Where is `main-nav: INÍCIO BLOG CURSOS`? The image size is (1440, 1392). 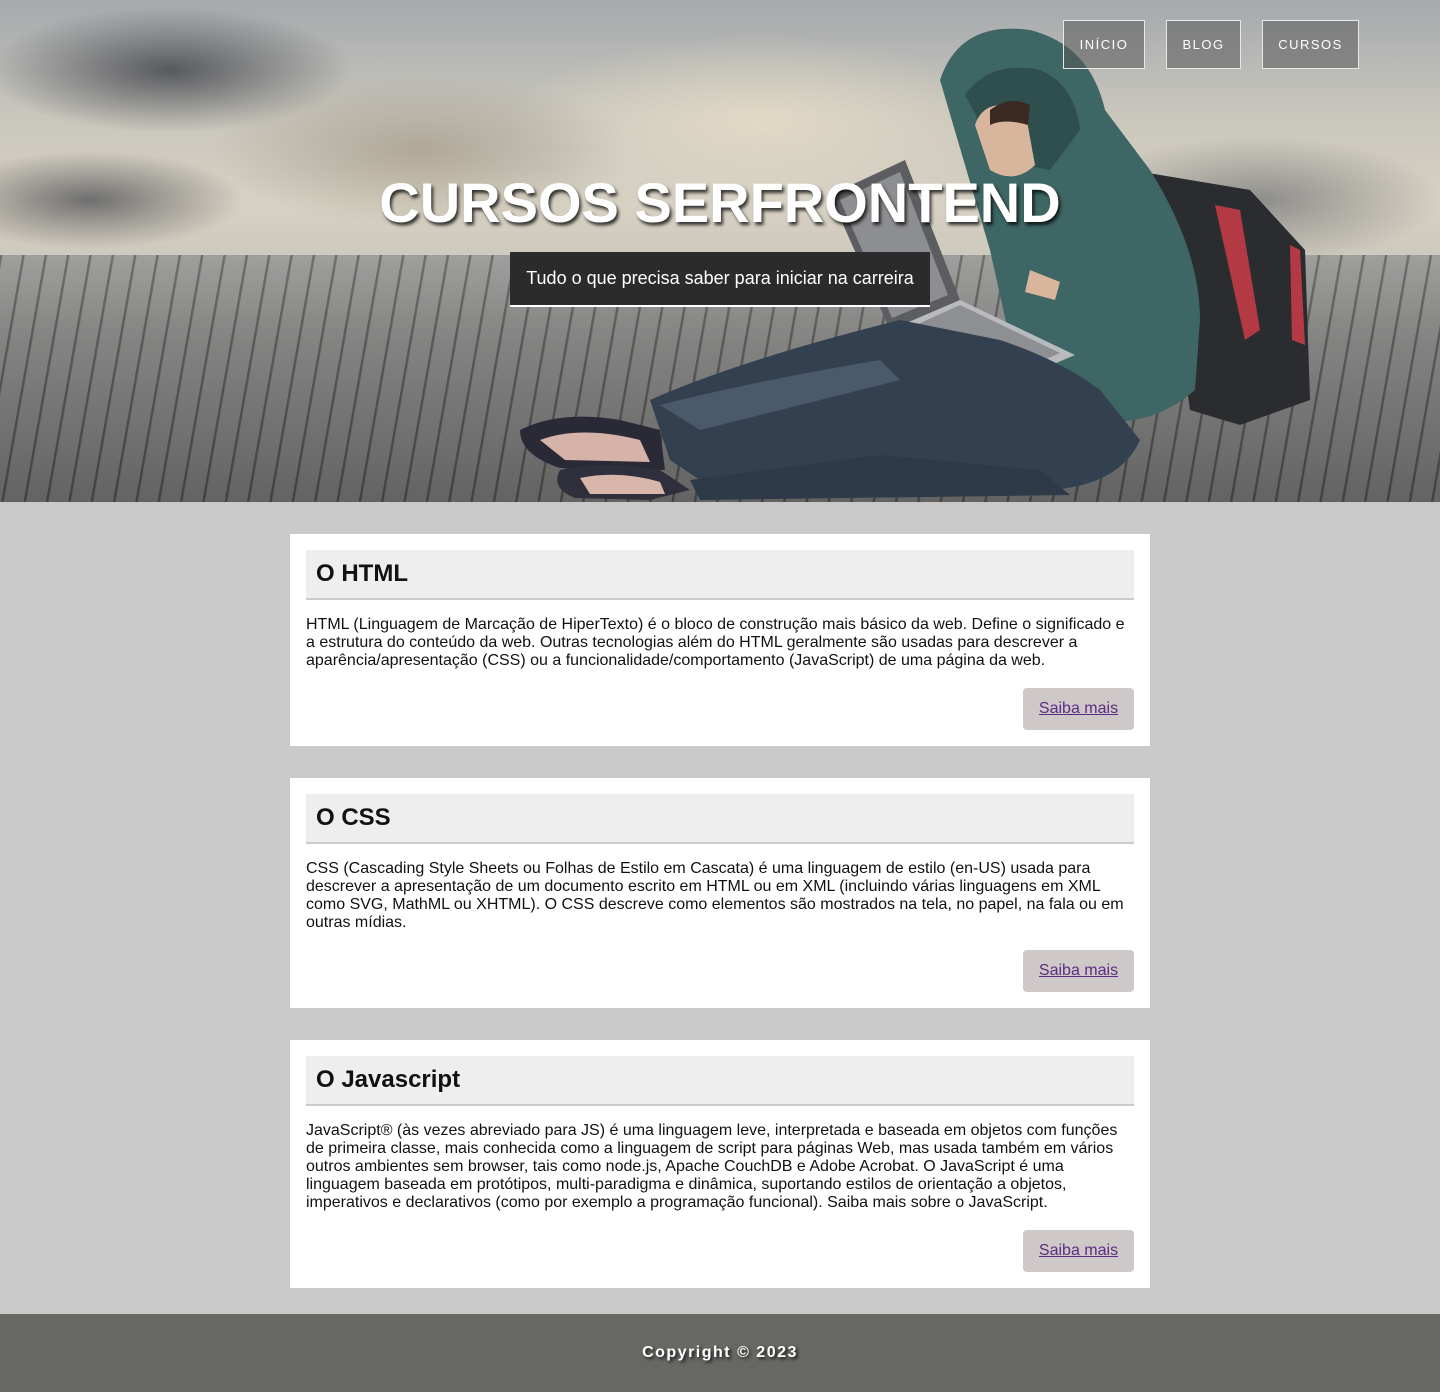 main-nav: INÍCIO BLOG CURSOS is located at coordinates (1211, 44).